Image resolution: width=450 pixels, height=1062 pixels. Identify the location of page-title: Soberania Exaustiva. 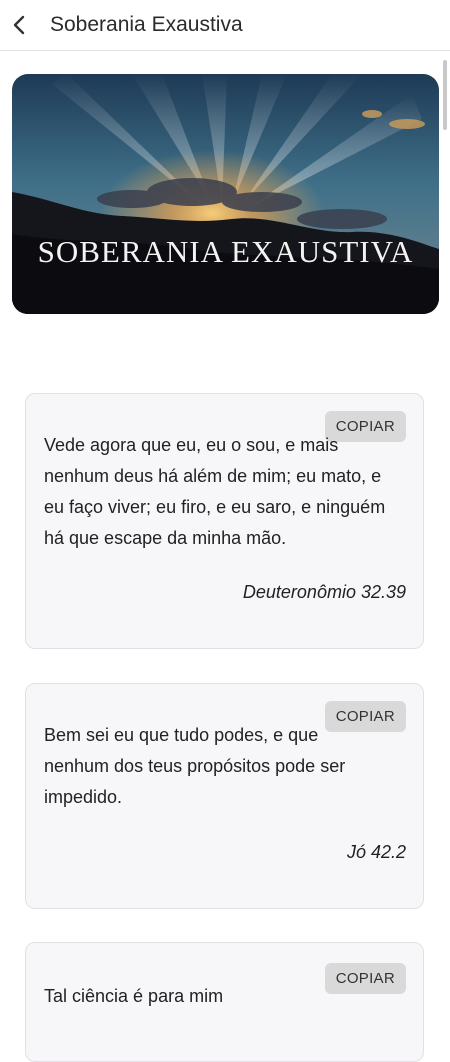
(146, 24).